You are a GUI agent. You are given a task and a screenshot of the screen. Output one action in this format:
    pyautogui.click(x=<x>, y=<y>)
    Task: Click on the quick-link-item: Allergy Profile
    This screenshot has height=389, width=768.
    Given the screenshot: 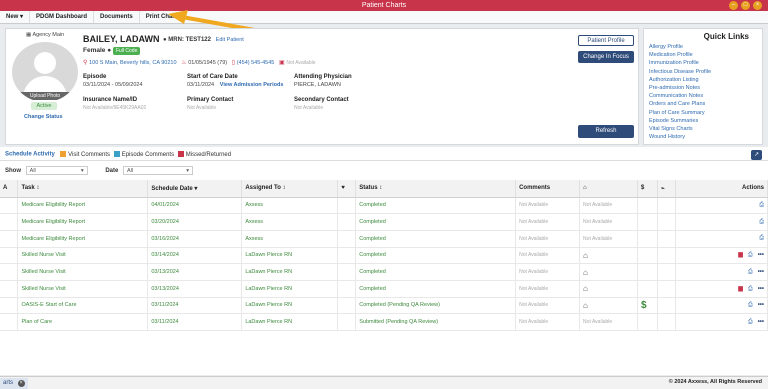 What is the action you would take?
    pyautogui.click(x=703, y=47)
    